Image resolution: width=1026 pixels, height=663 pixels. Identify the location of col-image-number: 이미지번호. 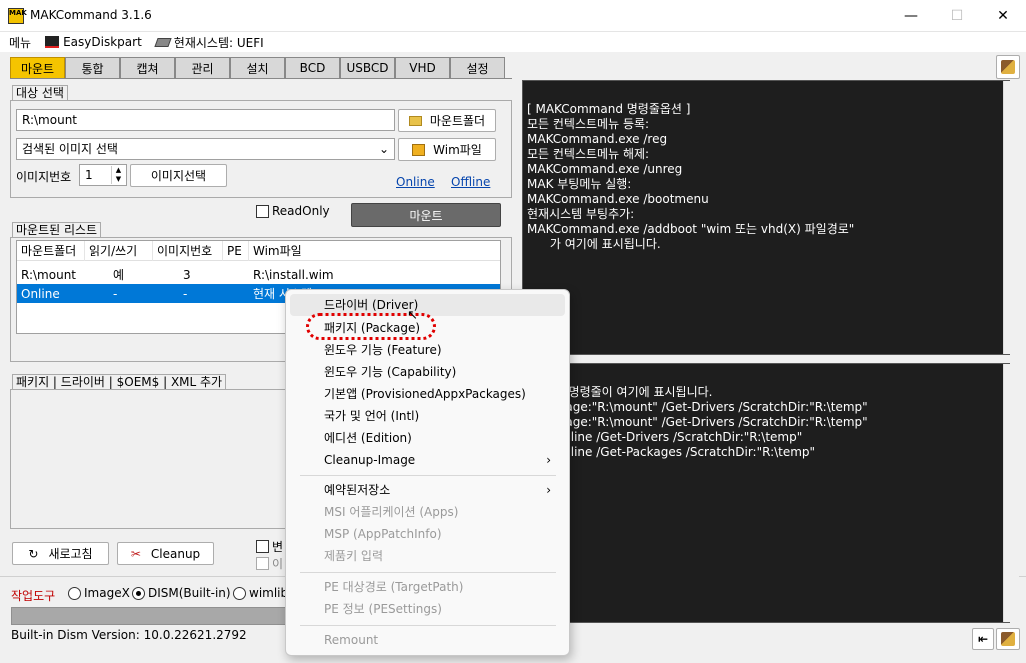
(188, 250).